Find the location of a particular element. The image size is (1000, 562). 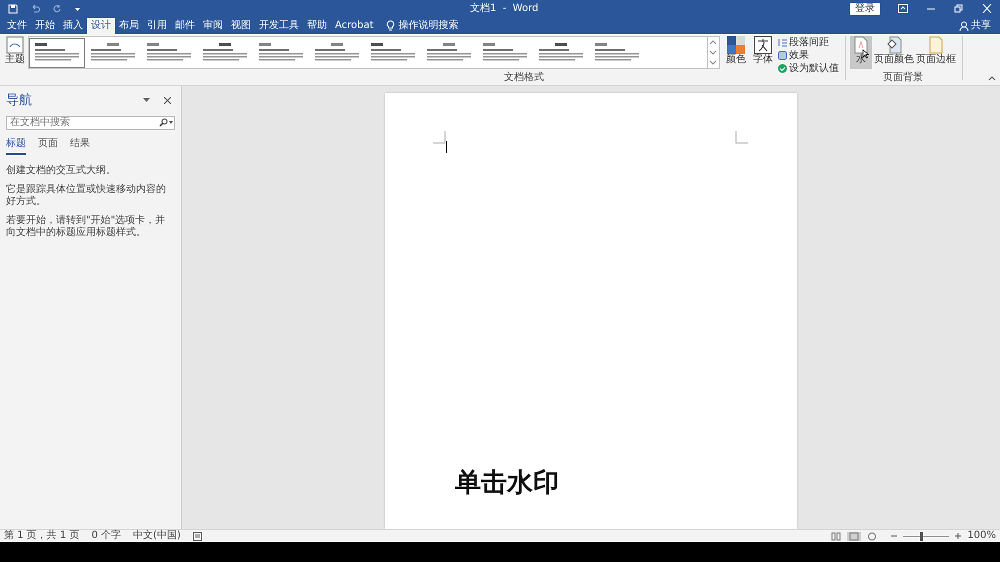

group-label: 文档格式 is located at coordinates (524, 78).